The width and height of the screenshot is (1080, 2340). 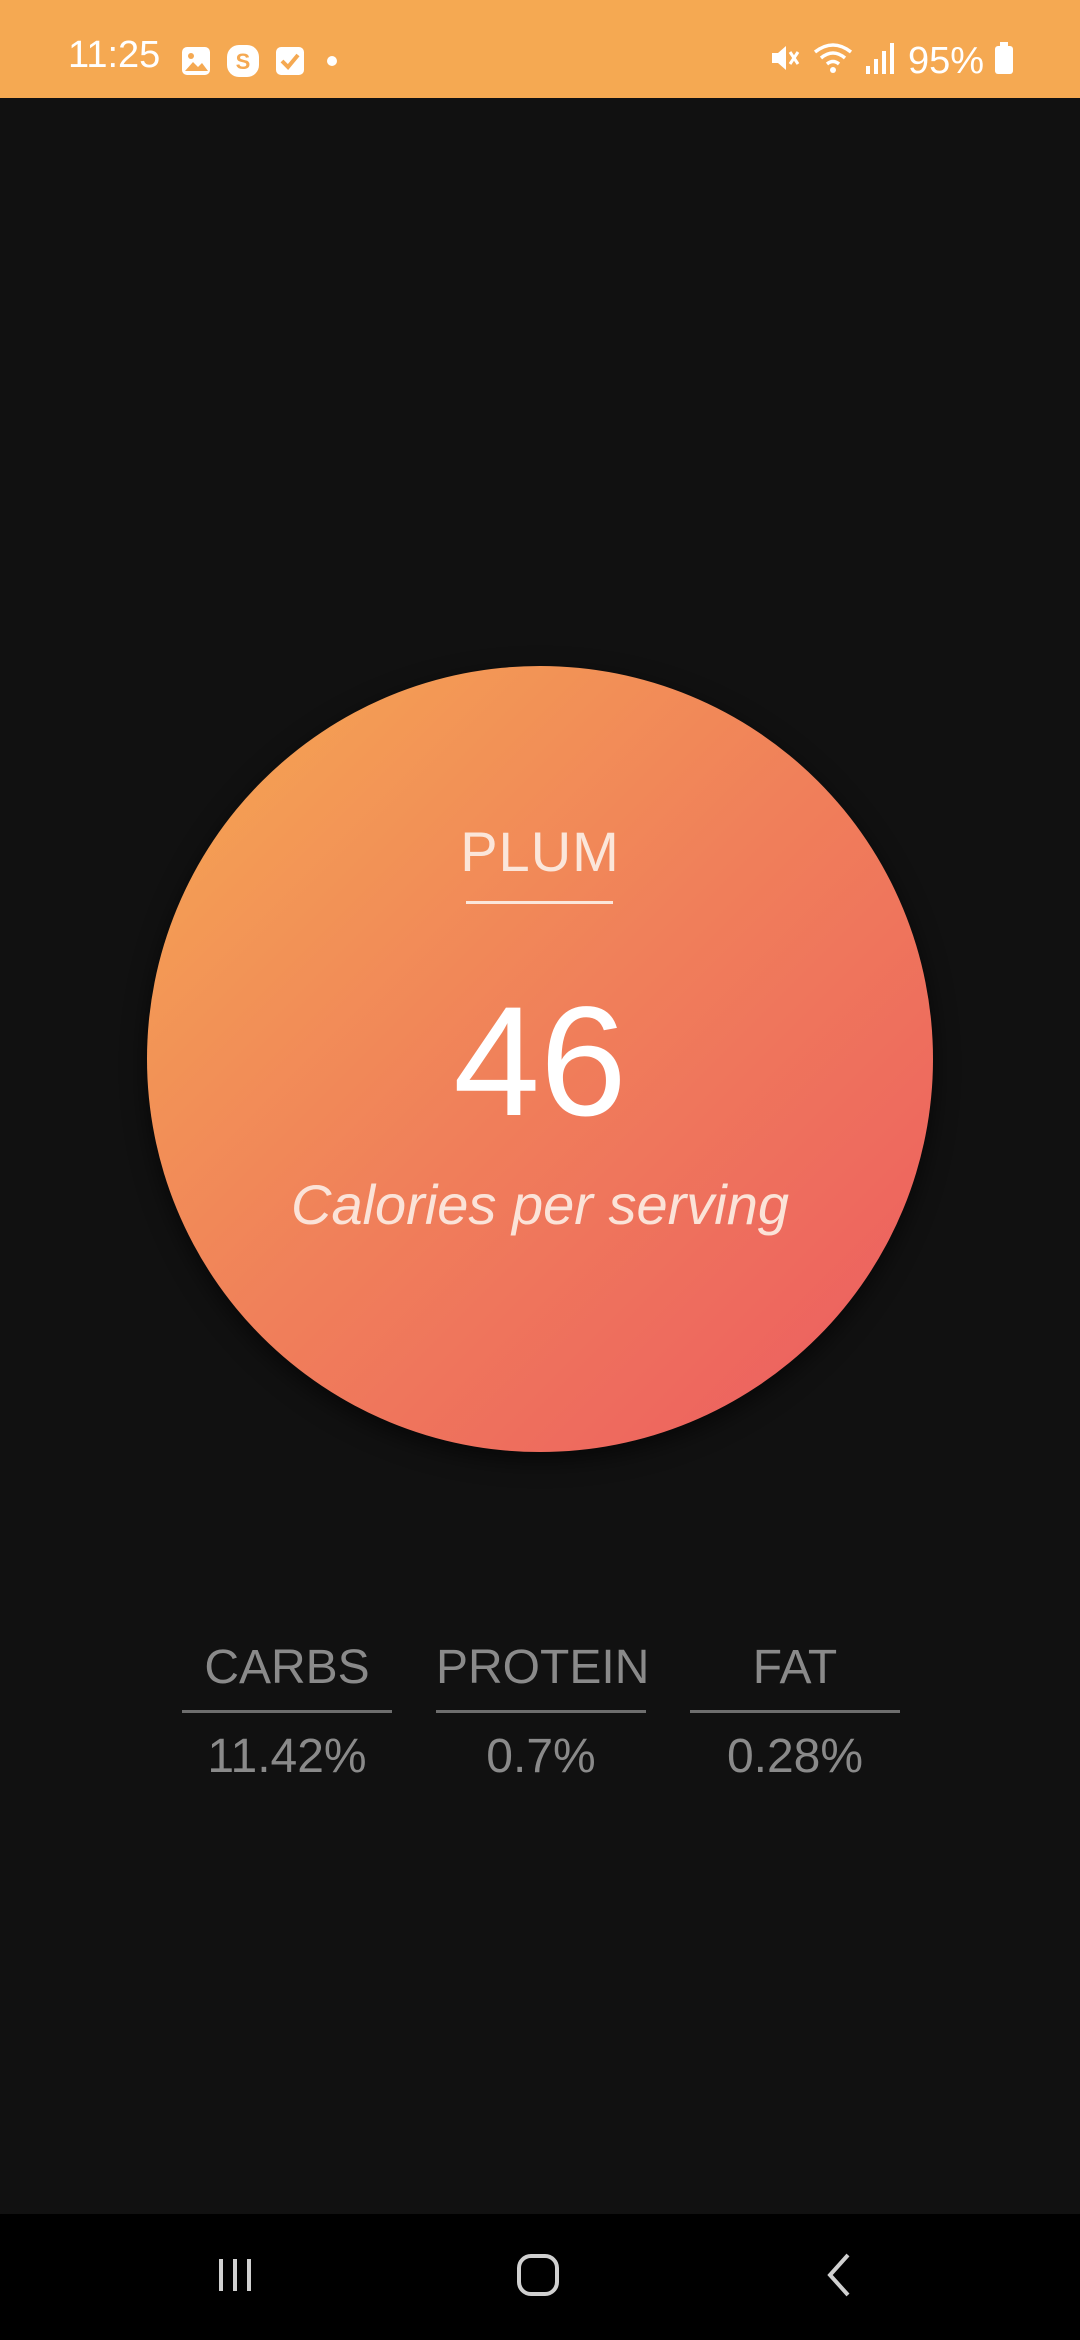 What do you see at coordinates (795, 1756) in the screenshot?
I see `macro-value: 0.28%` at bounding box center [795, 1756].